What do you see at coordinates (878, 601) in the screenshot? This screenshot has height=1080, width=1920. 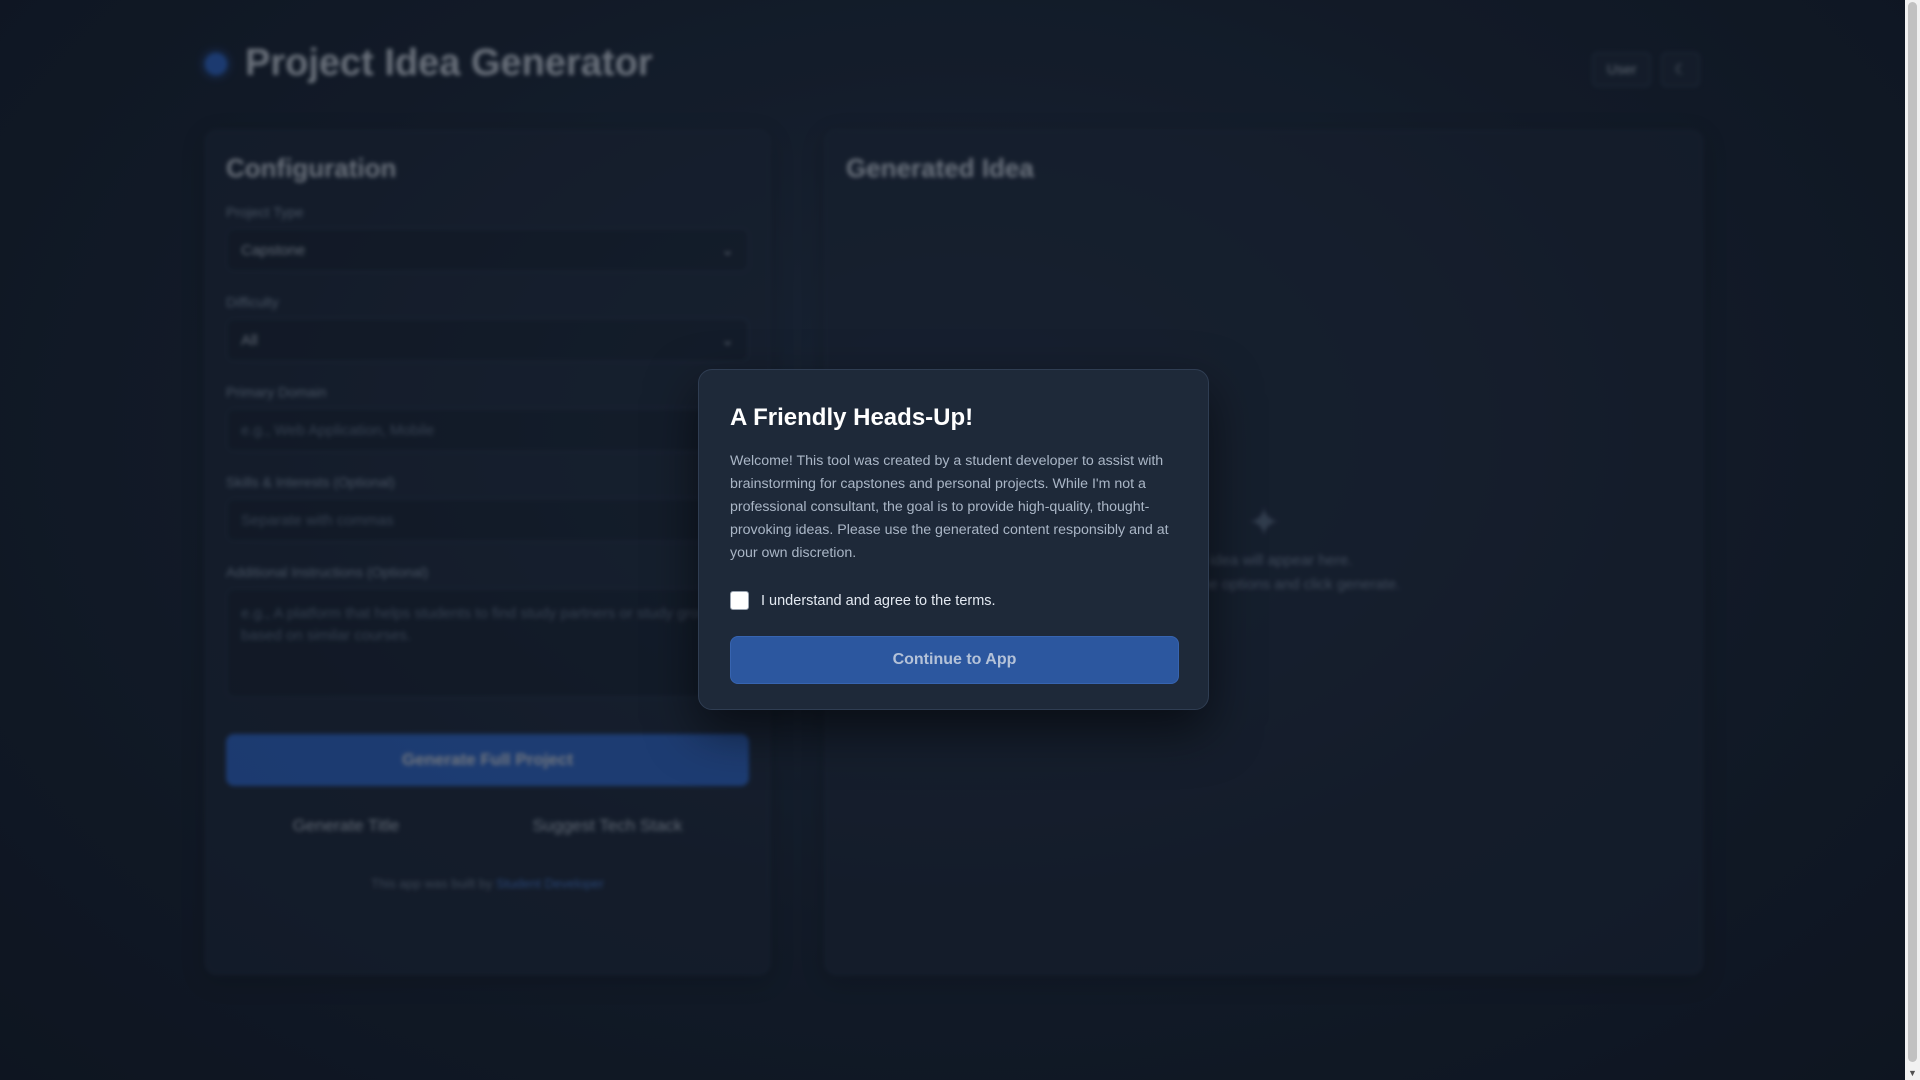 I see `agree-label: I understand and agree to the terms.` at bounding box center [878, 601].